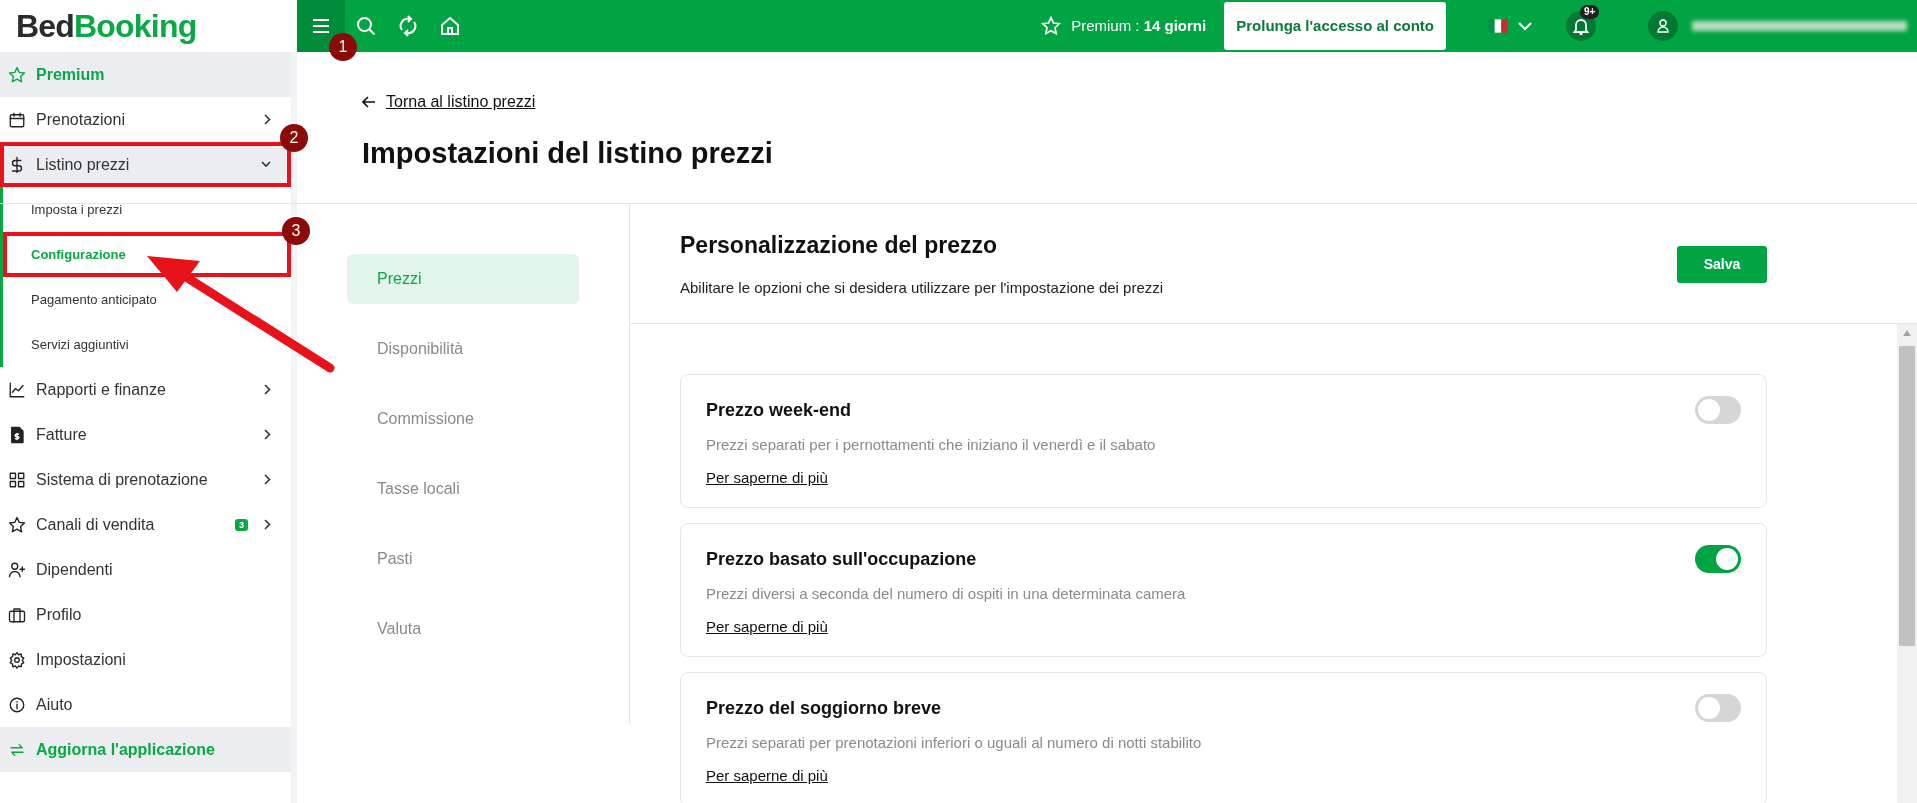 The width and height of the screenshot is (1917, 803). What do you see at coordinates (463, 489) in the screenshot?
I see `settings-tab: Tasse locali` at bounding box center [463, 489].